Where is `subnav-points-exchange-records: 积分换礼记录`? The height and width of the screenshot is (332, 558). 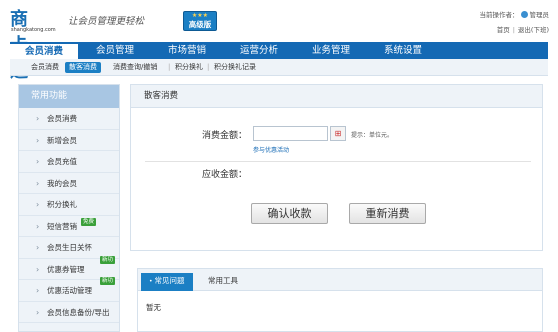
subnav-points-exchange-records: 积分换礼记录 is located at coordinates (235, 67).